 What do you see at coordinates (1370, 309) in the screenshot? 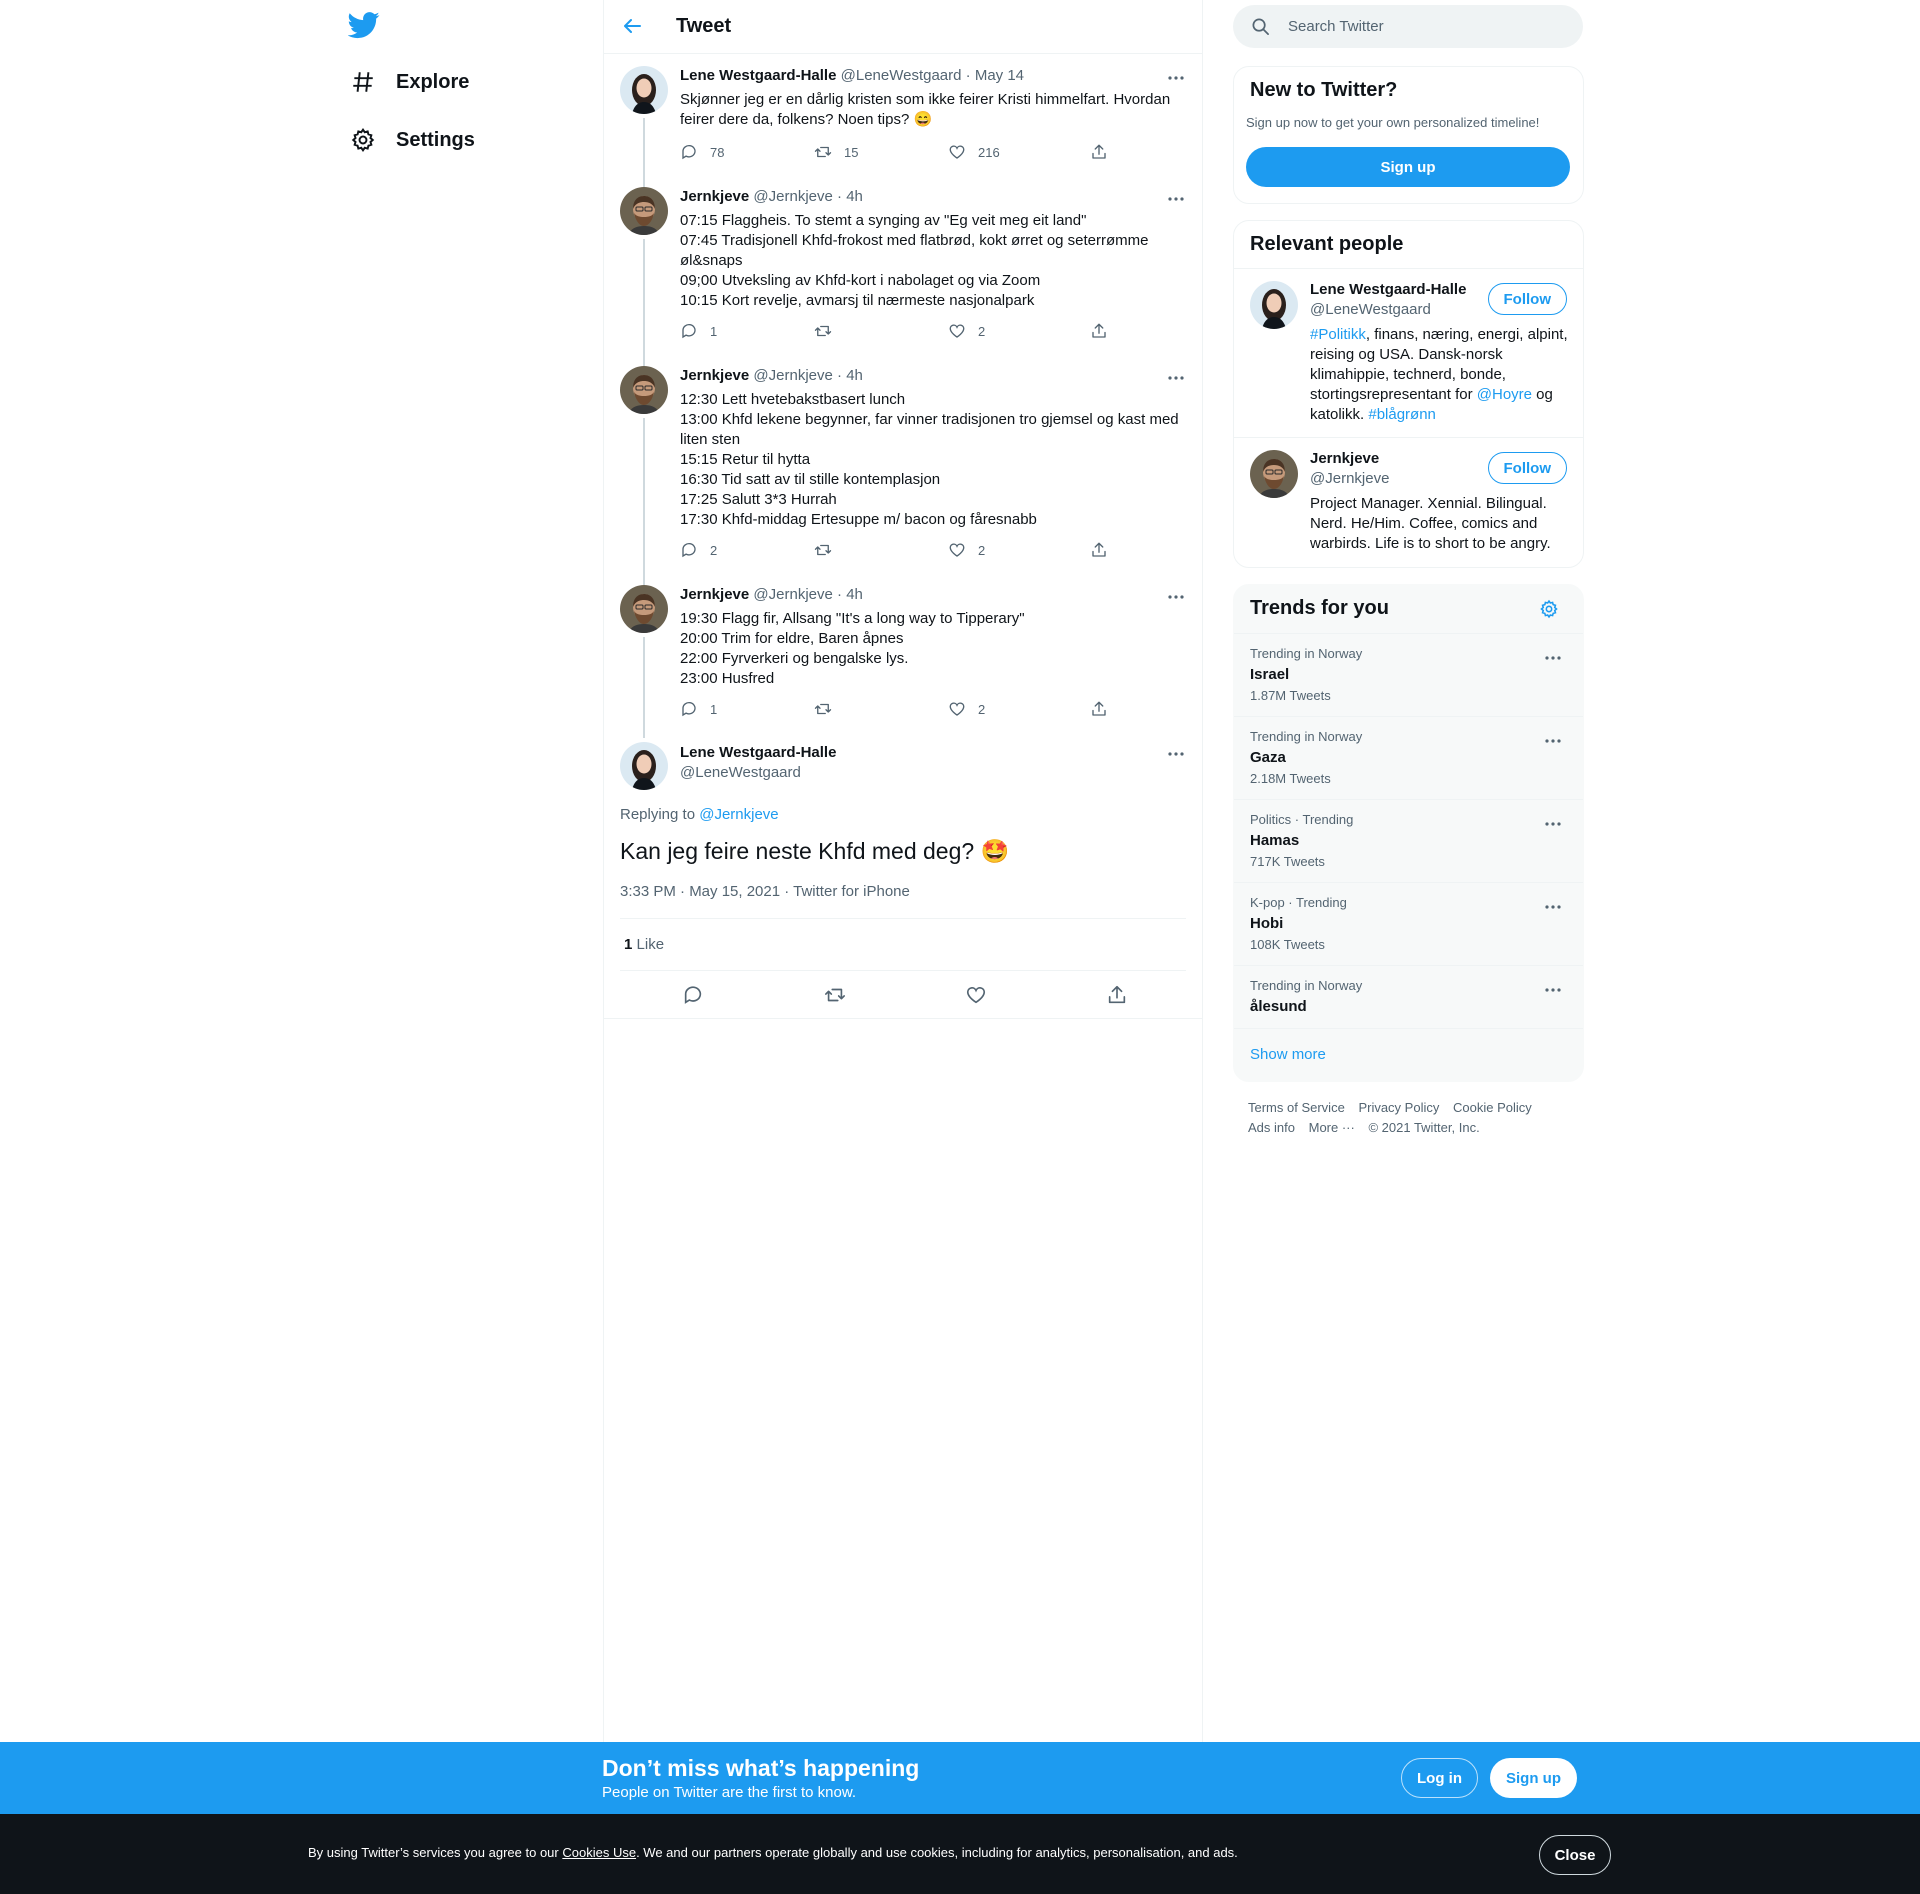
I see `person-handle: @LeneWestgaard` at bounding box center [1370, 309].